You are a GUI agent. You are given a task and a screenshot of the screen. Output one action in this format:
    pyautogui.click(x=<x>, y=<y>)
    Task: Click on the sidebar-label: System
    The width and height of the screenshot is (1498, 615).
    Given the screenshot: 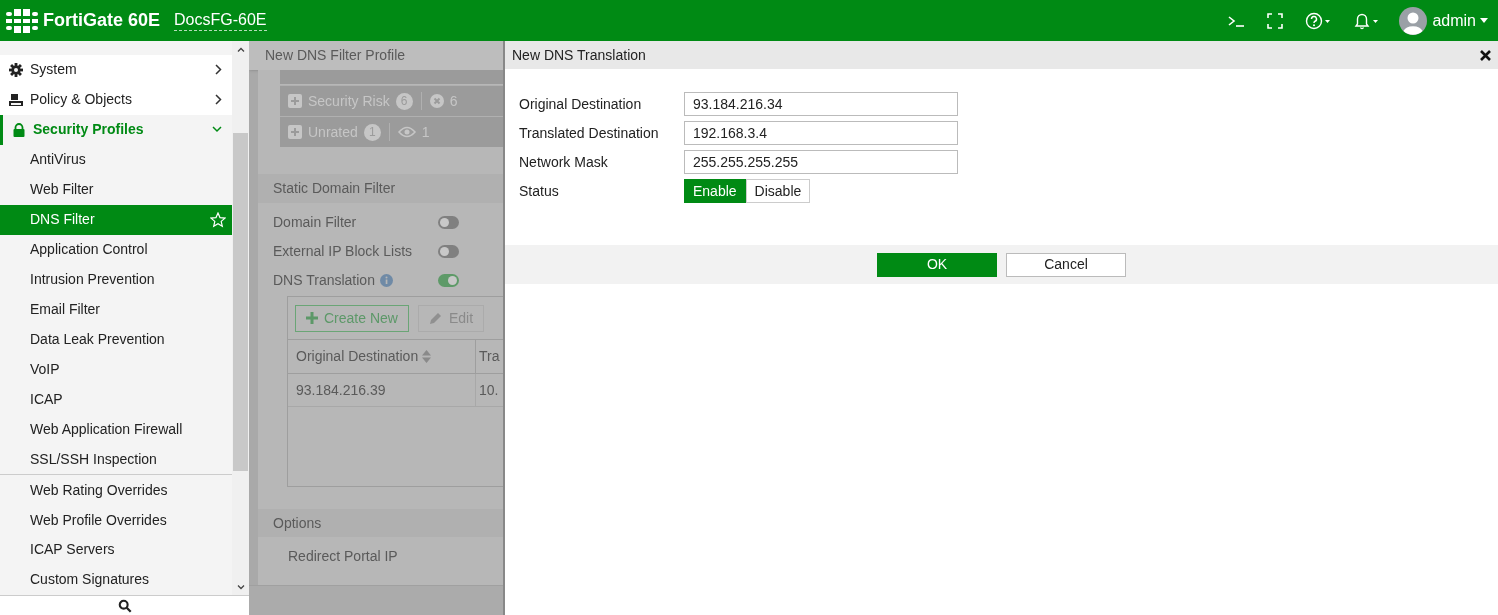 What is the action you would take?
    pyautogui.click(x=54, y=70)
    